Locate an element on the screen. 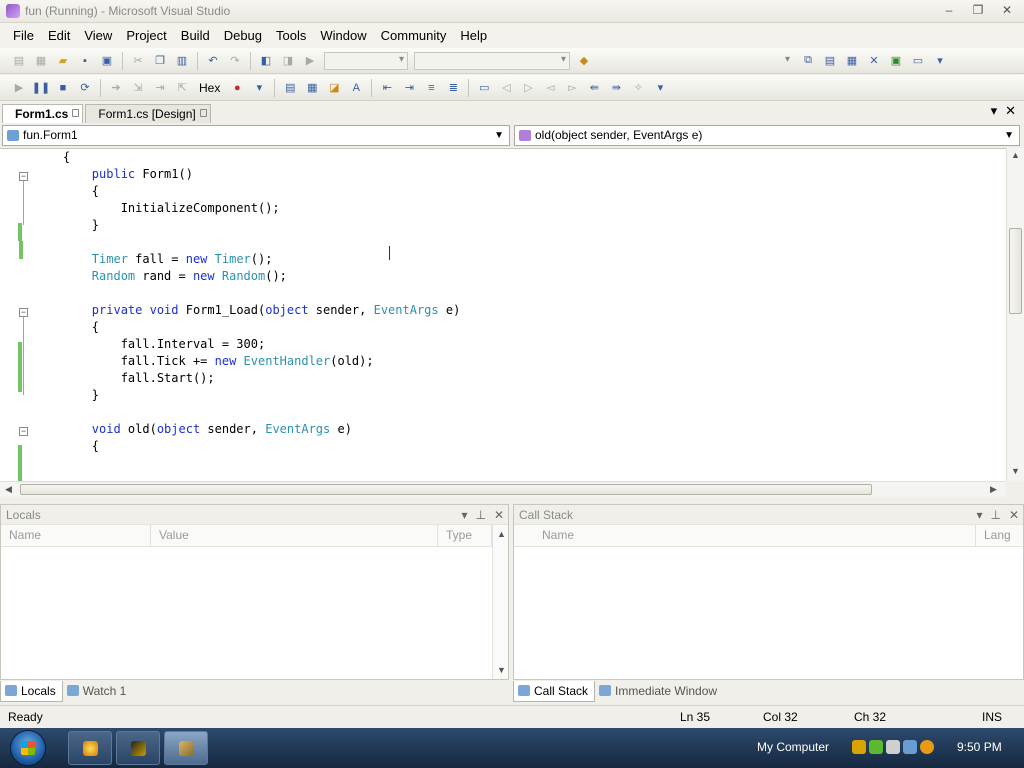  class-view-icon: ▤ is located at coordinates (290, 88).